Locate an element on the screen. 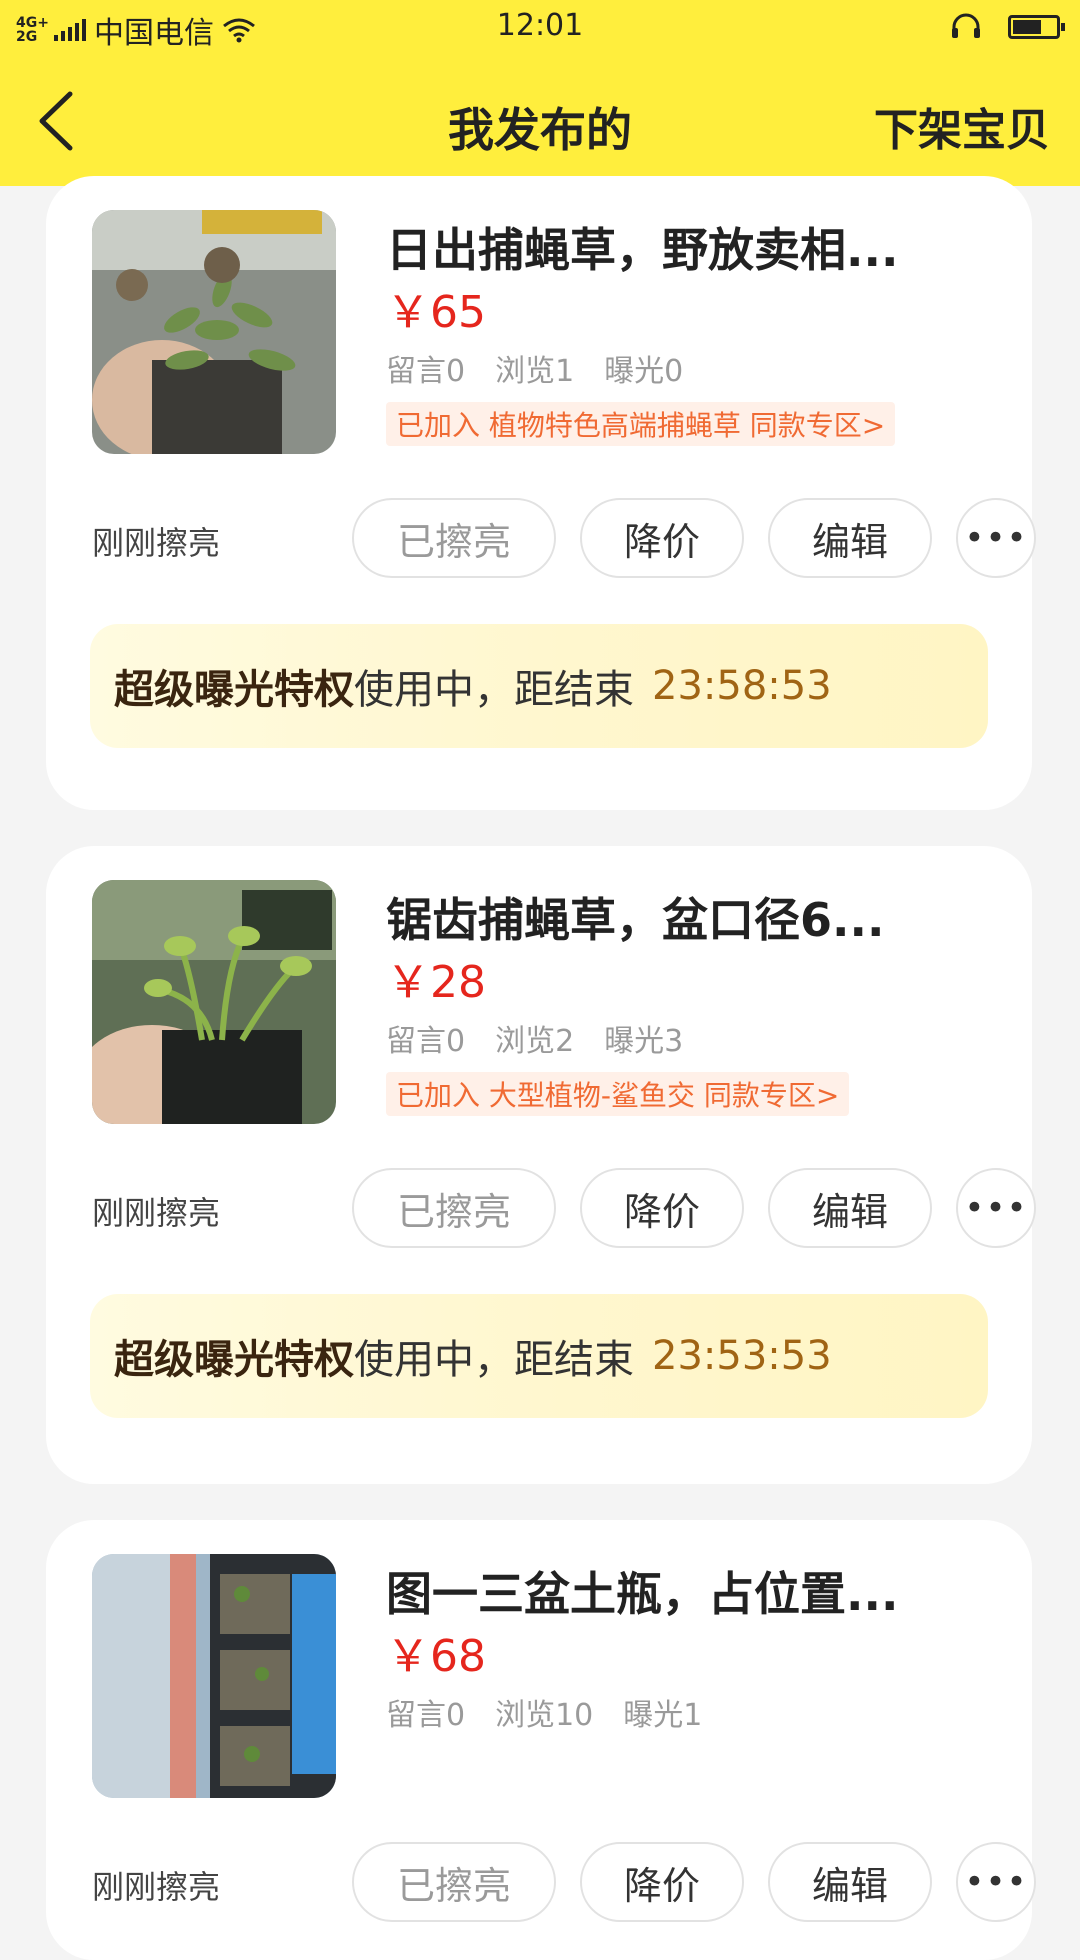 The width and height of the screenshot is (1080, 1960). status-bar: 4G+ 2G 中国电信 12:01 is located at coordinates (540, 28).